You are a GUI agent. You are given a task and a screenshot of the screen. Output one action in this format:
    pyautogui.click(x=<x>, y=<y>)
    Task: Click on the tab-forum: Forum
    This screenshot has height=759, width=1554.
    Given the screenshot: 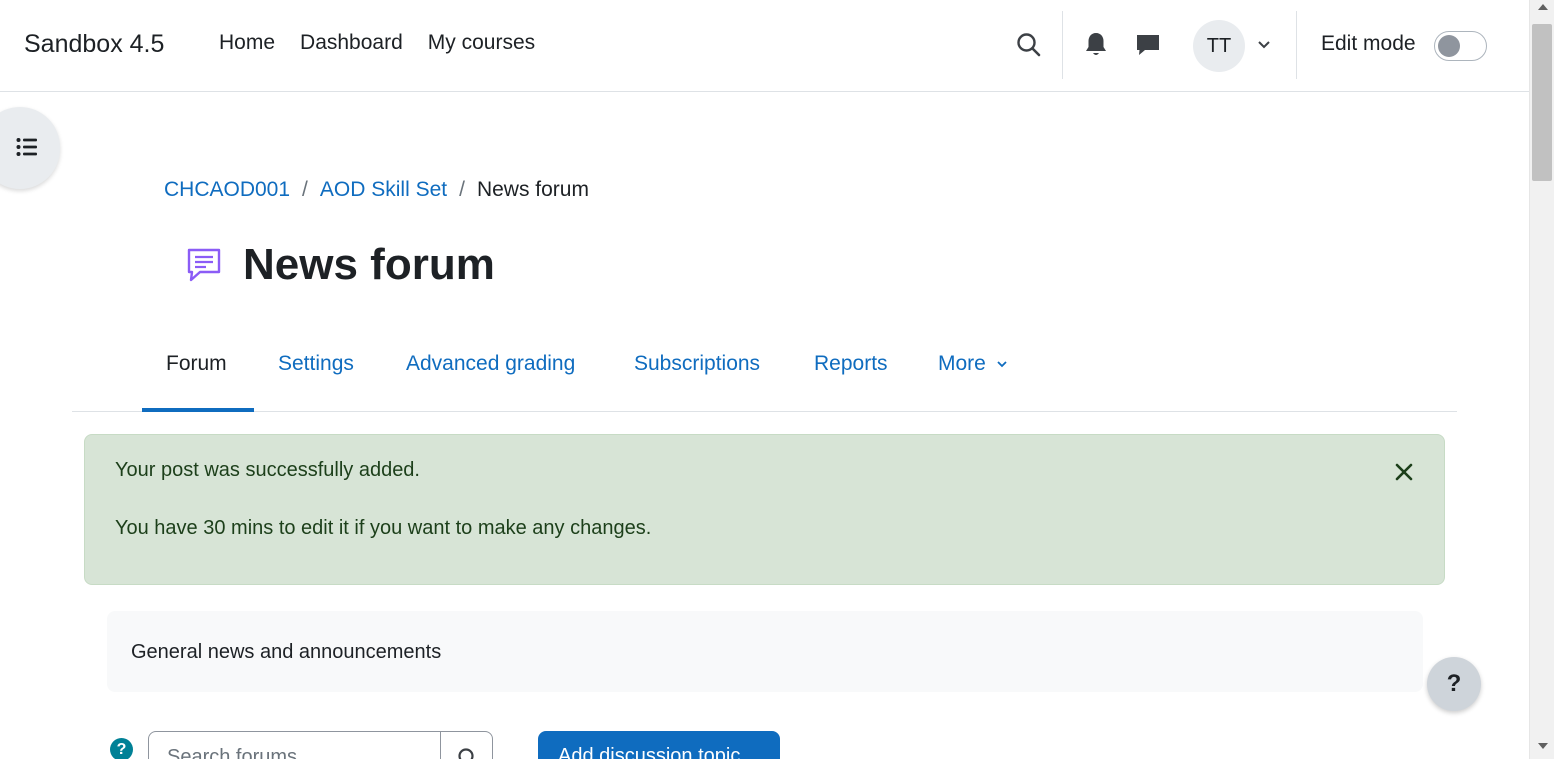 What is the action you would take?
    pyautogui.click(x=196, y=364)
    